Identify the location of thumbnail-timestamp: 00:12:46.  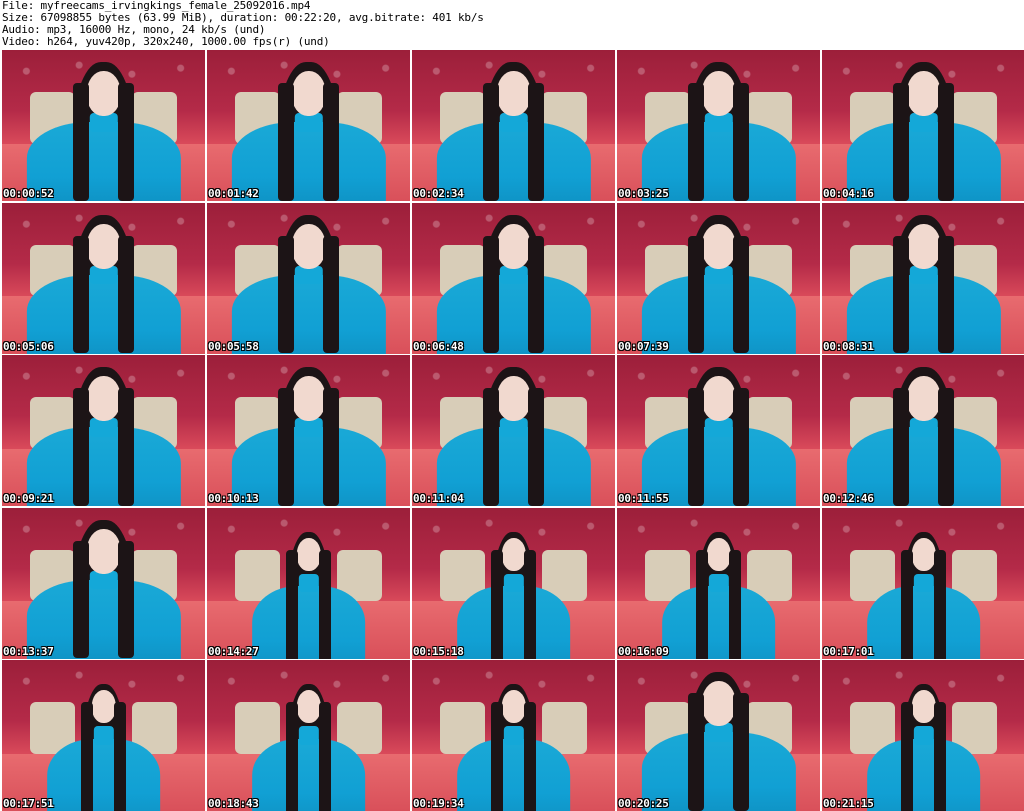
(848, 498).